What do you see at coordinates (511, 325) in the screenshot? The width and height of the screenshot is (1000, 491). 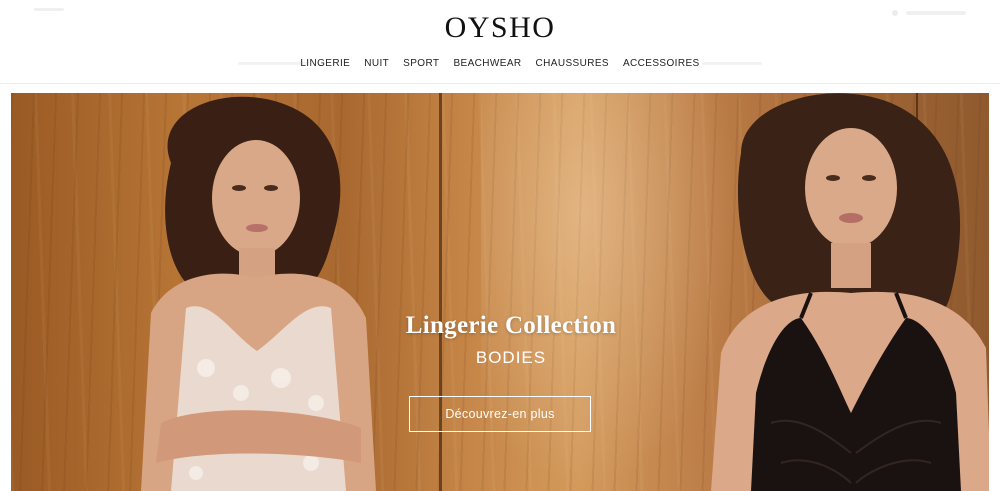 I see `hero-title: Lingerie Collection` at bounding box center [511, 325].